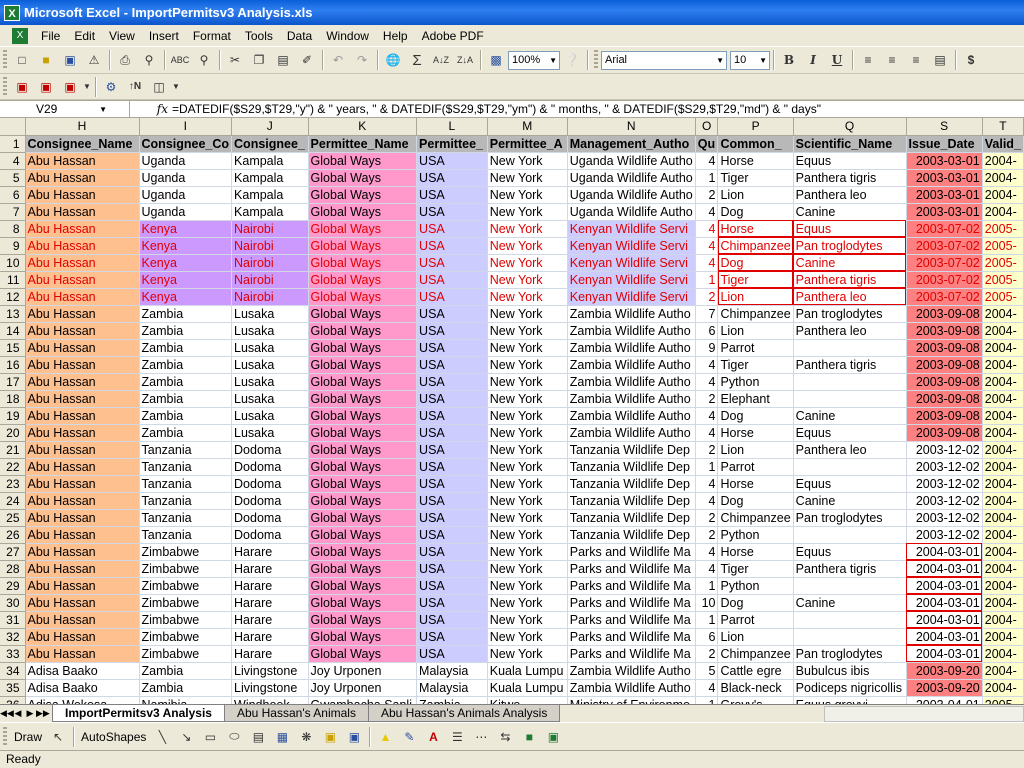 This screenshot has width=1024, height=768. Describe the element at coordinates (850, 671) in the screenshot. I see `cell: Bubulcus ibis` at that location.